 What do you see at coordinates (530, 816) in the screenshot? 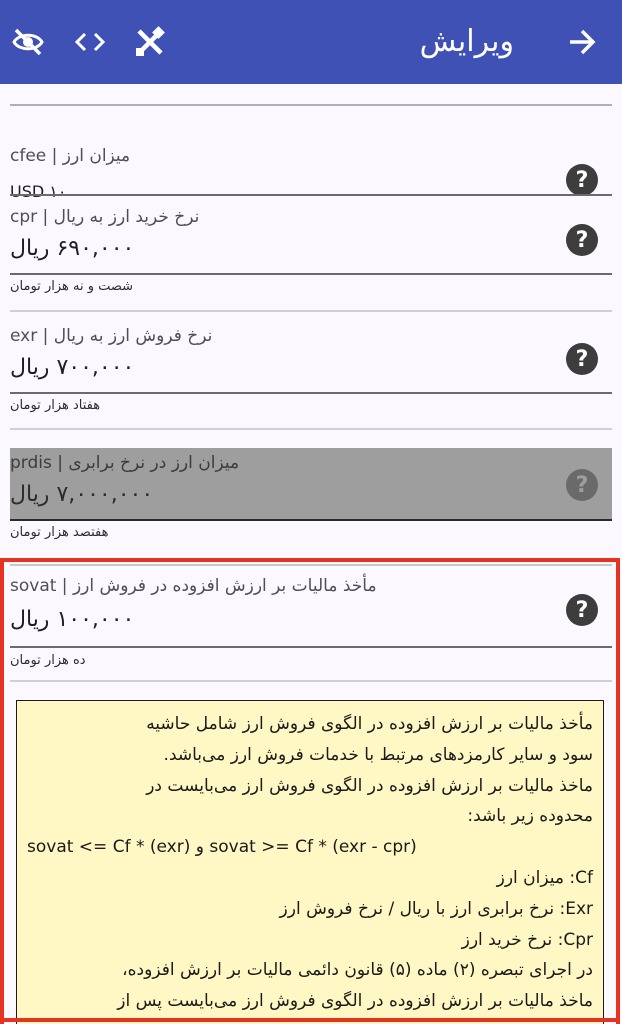
I see `info-line: محدوده زیر باشد:` at bounding box center [530, 816].